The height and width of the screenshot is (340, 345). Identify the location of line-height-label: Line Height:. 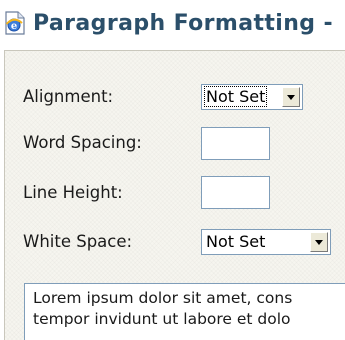
(73, 192).